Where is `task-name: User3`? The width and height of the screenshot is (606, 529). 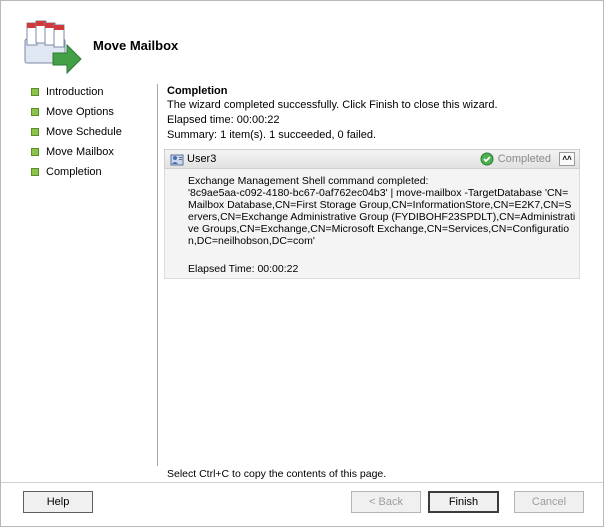
task-name: User3 is located at coordinates (202, 159).